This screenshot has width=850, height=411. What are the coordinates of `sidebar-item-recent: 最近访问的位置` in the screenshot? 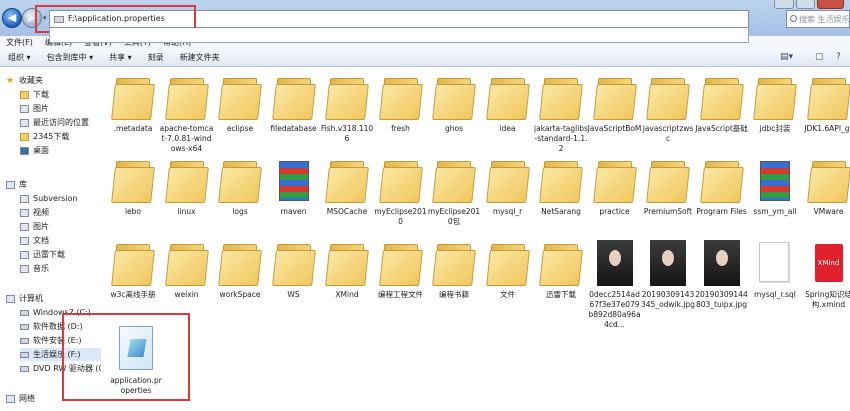 It's located at (60, 122).